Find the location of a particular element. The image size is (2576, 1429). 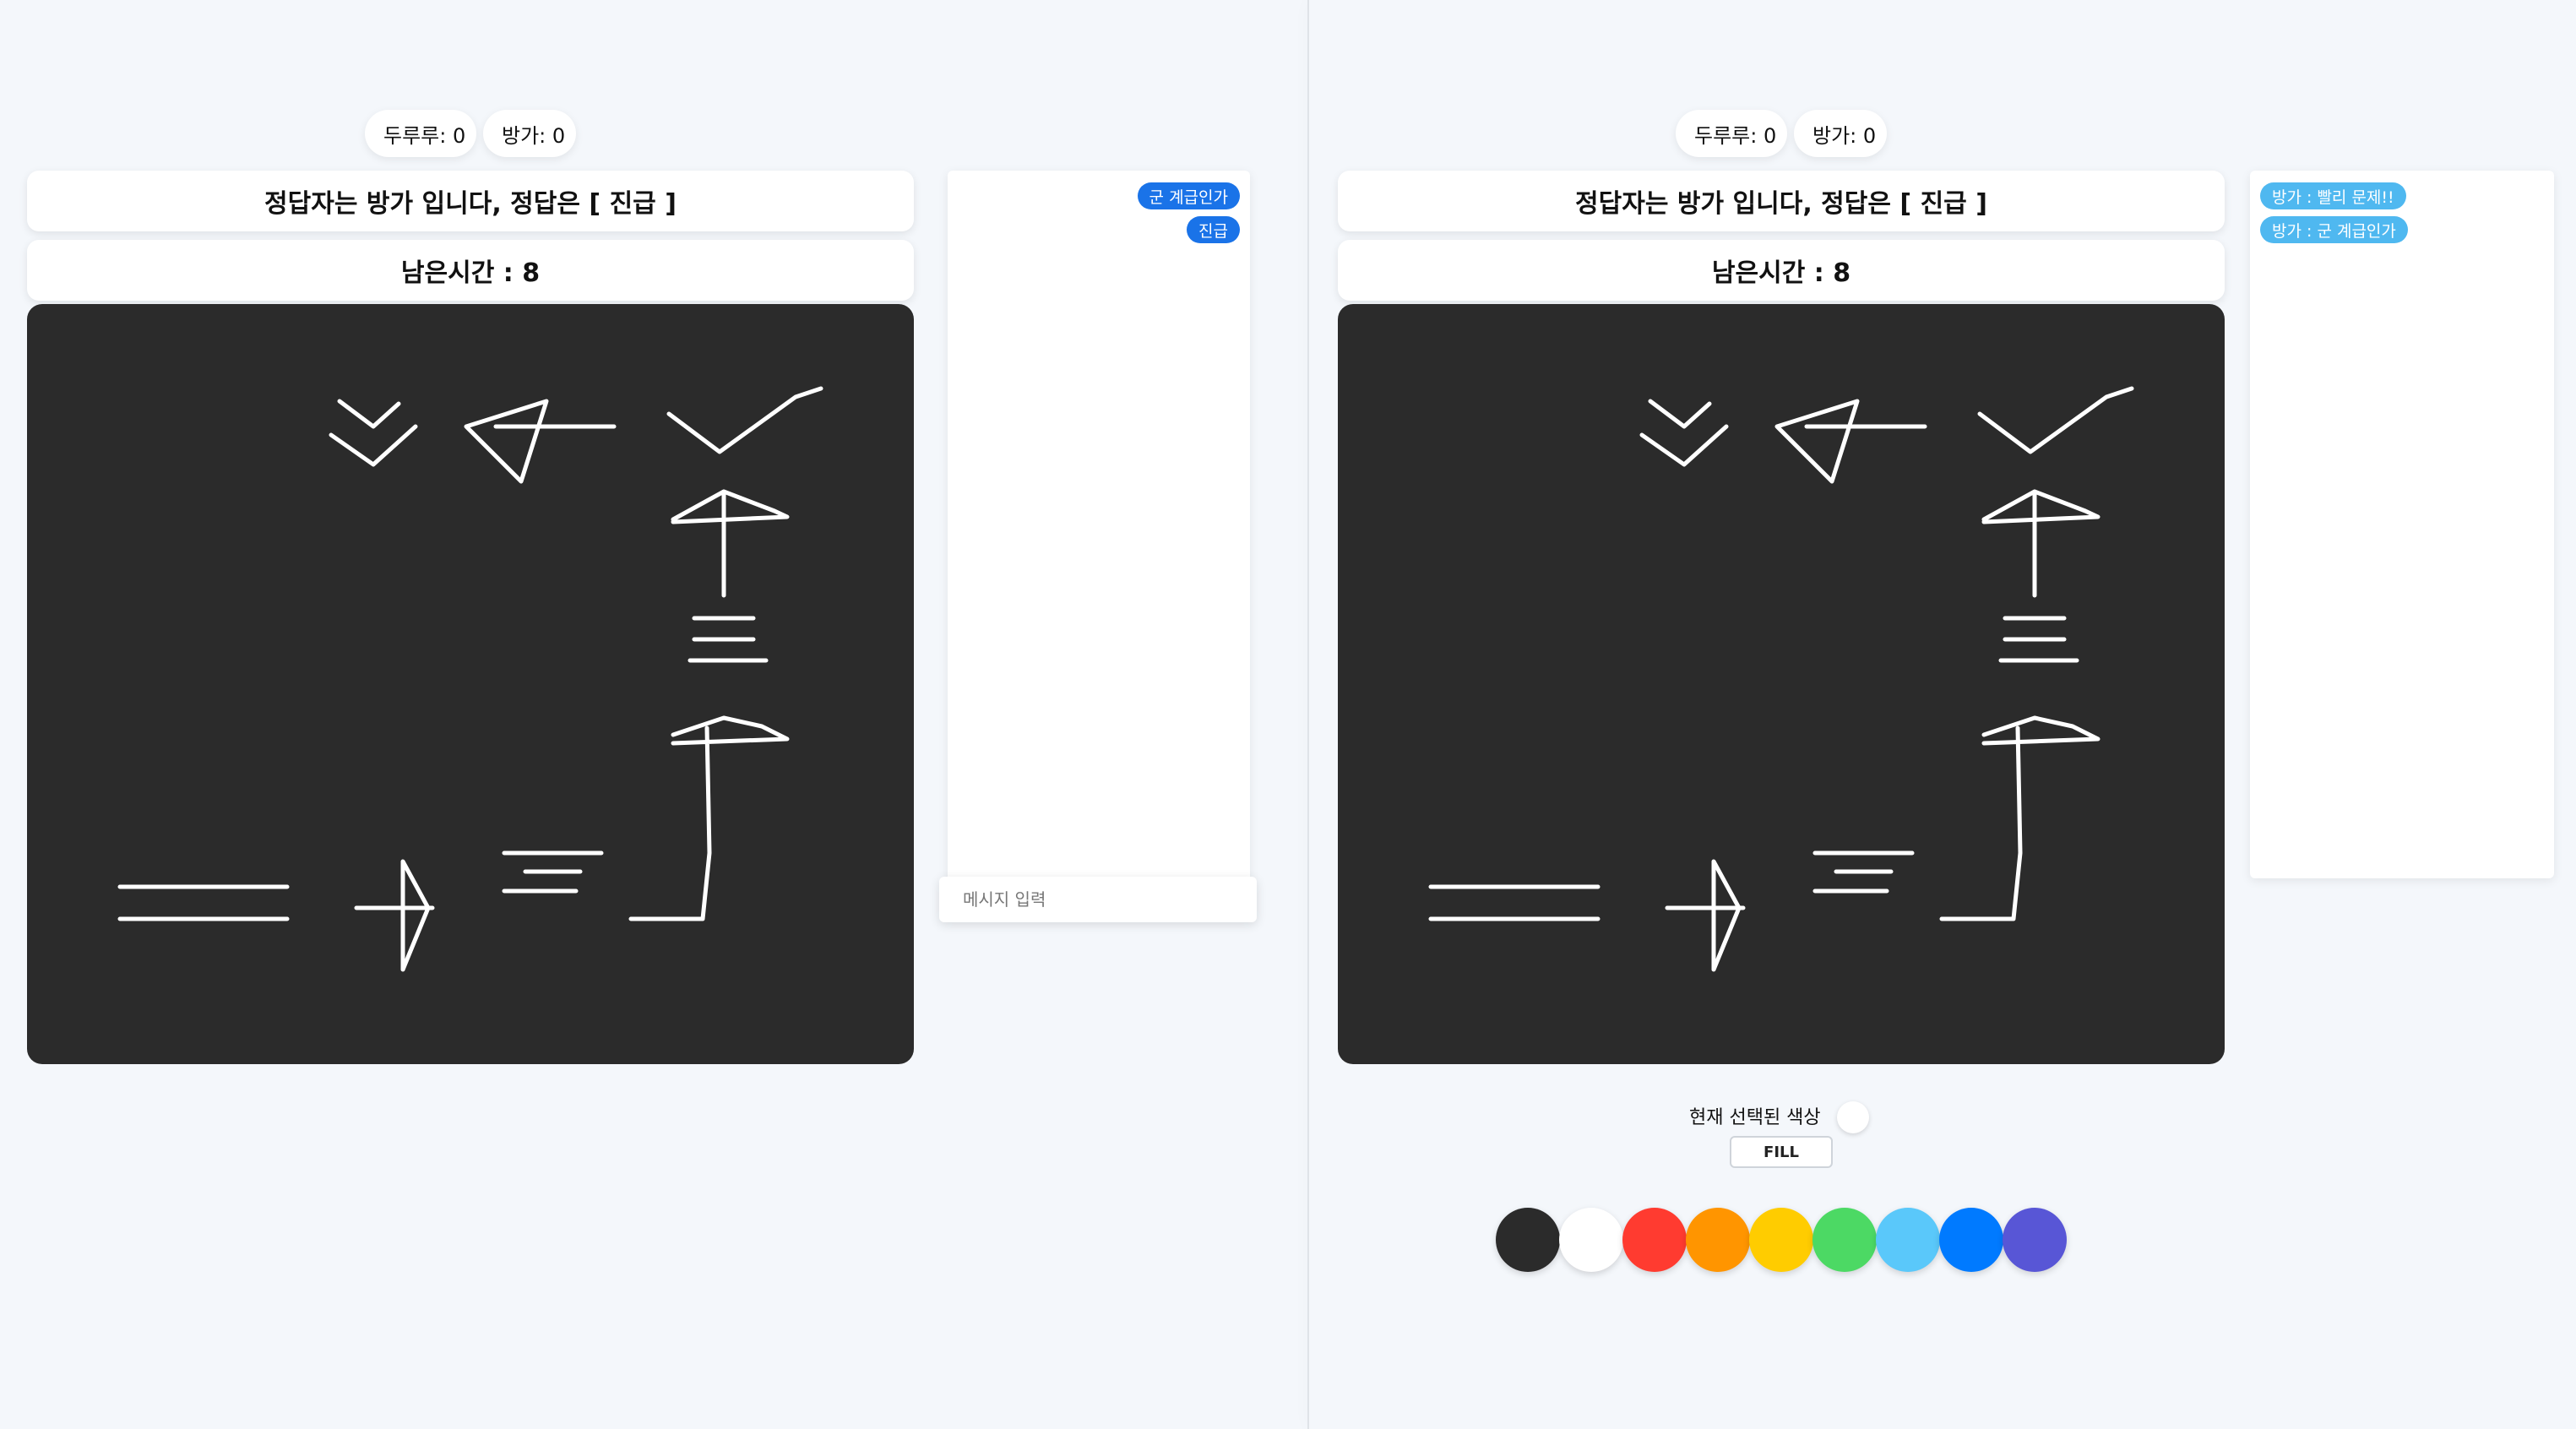

color-swatch-green is located at coordinates (1844, 1240).